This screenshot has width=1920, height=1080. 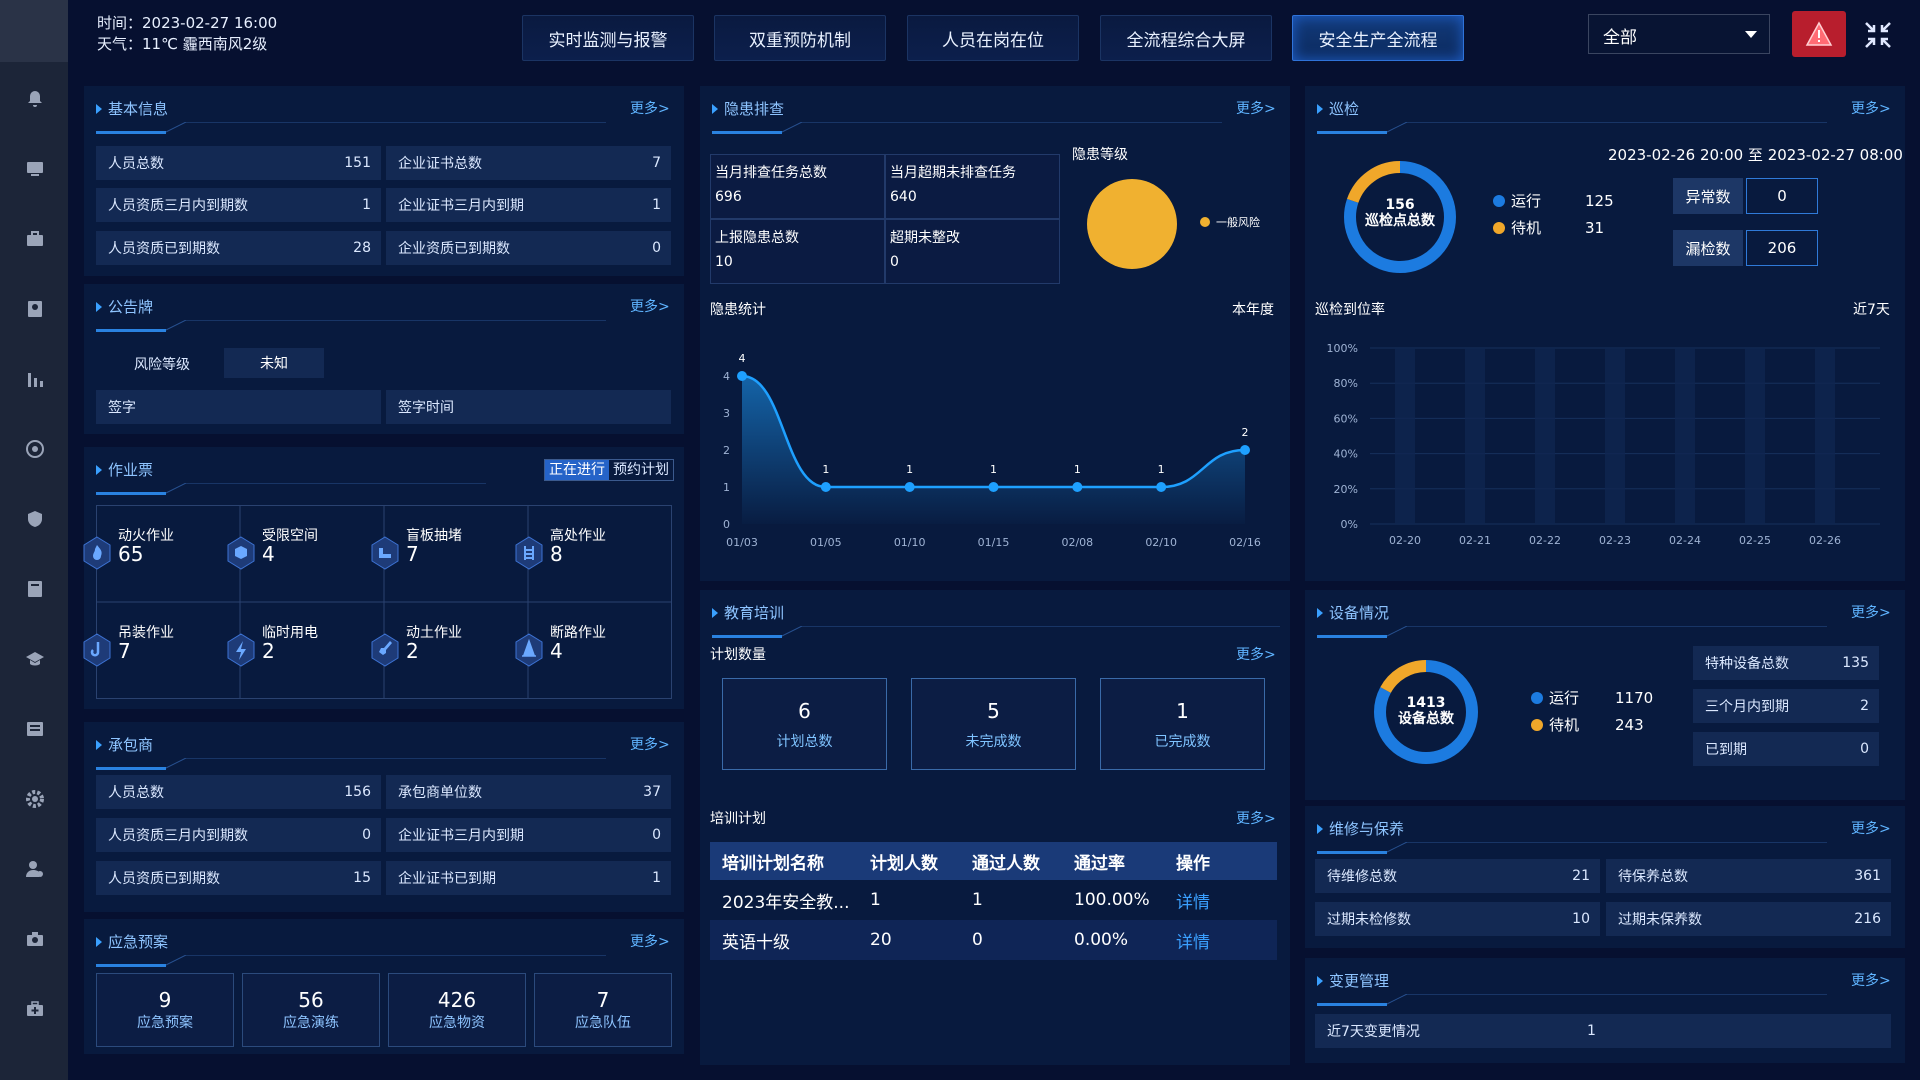 What do you see at coordinates (528, 792) in the screenshot?
I see `contractor-row: 承包商单位数 37` at bounding box center [528, 792].